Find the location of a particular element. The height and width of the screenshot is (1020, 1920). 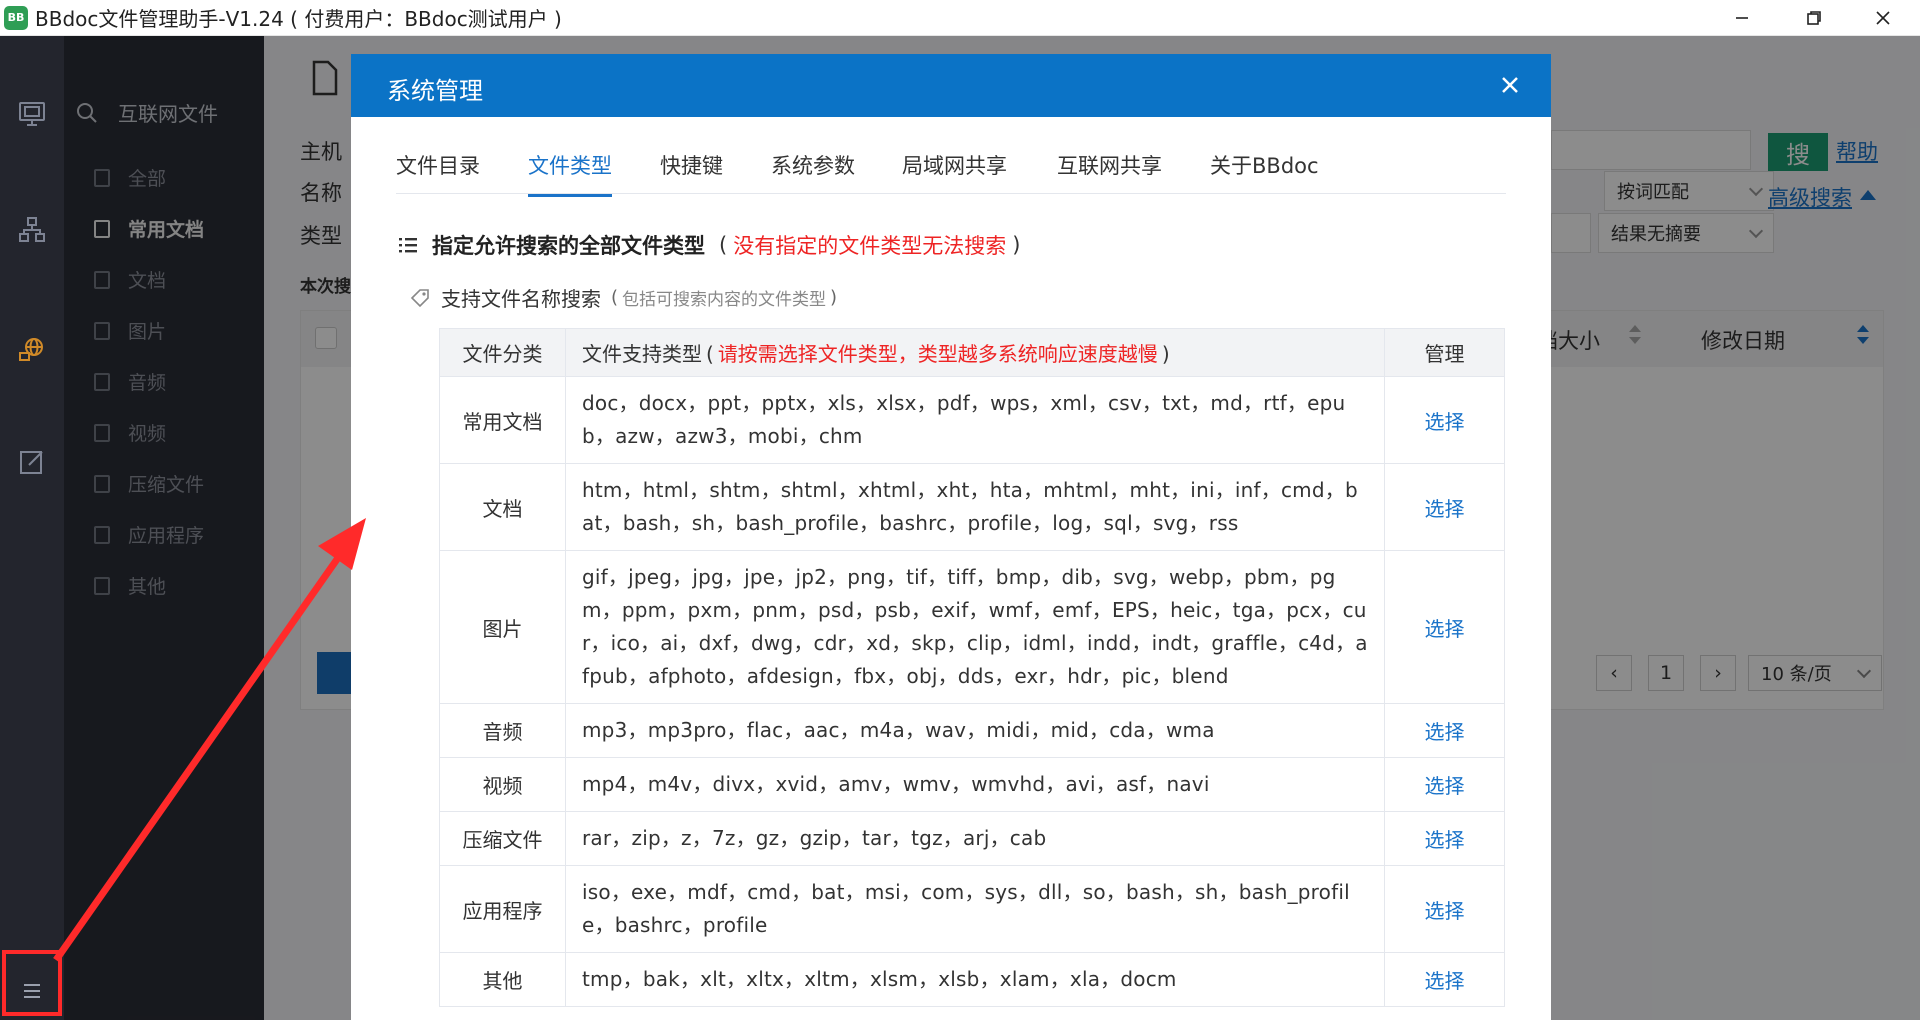

dialog-tabs: 文件目录 文件类型 快捷键 系统参数 局域网共享 互联网共享 关于BBdoc is located at coordinates (951, 167).